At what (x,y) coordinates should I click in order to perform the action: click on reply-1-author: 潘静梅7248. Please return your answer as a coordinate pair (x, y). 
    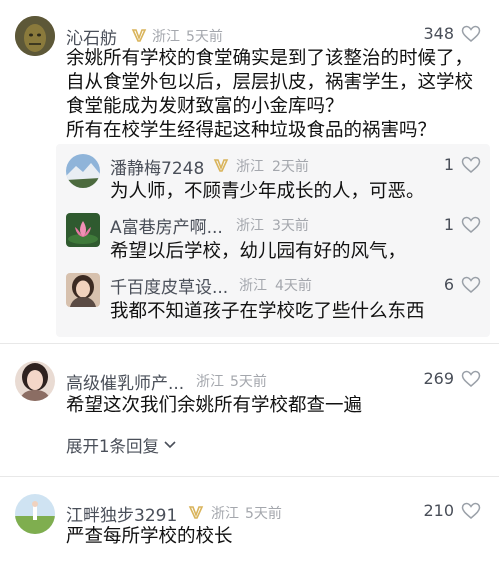
    Looking at the image, I should click on (157, 166).